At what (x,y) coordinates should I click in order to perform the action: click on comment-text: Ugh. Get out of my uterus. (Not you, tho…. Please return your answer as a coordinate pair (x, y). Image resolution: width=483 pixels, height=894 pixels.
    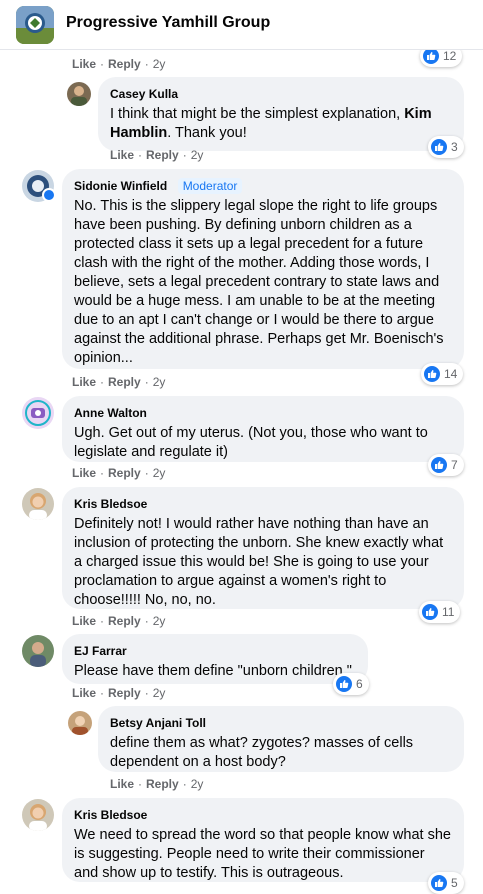
    Looking at the image, I should click on (251, 442).